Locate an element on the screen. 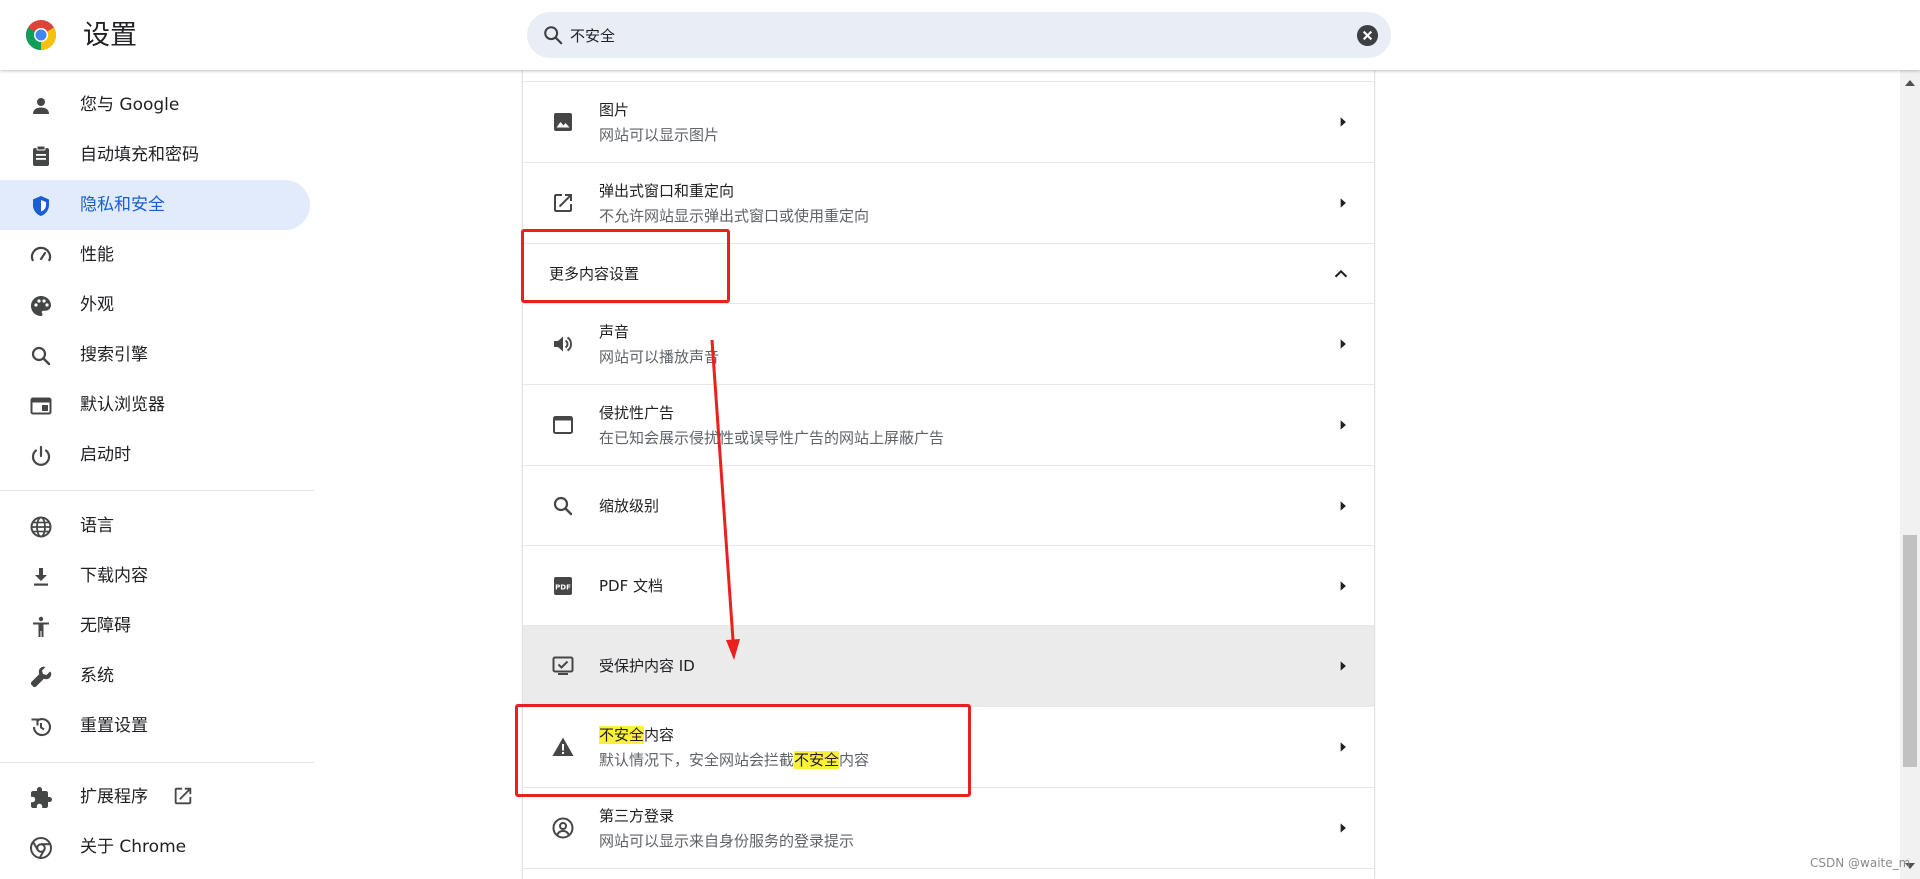 The height and width of the screenshot is (879, 1920). sidebar-item-accessibility: 无障碍 is located at coordinates (155, 626).